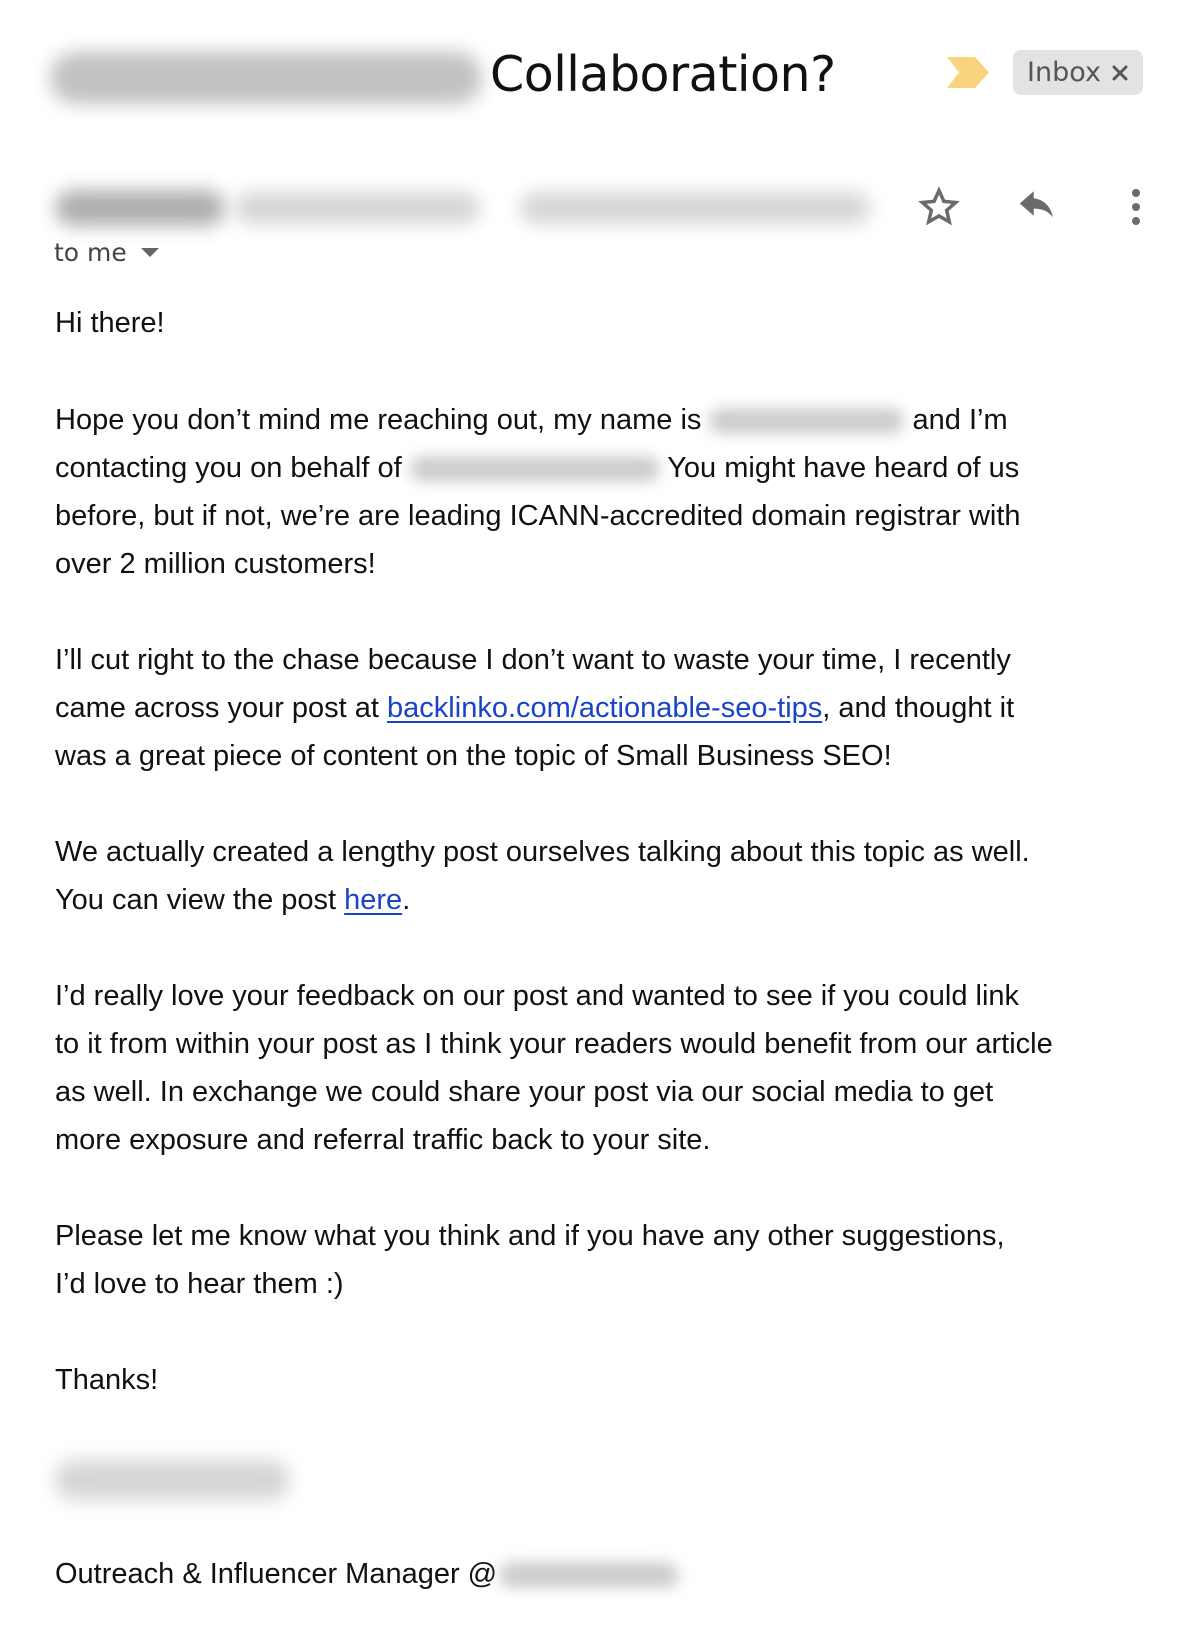  I want to click on star-icon, so click(939, 206).